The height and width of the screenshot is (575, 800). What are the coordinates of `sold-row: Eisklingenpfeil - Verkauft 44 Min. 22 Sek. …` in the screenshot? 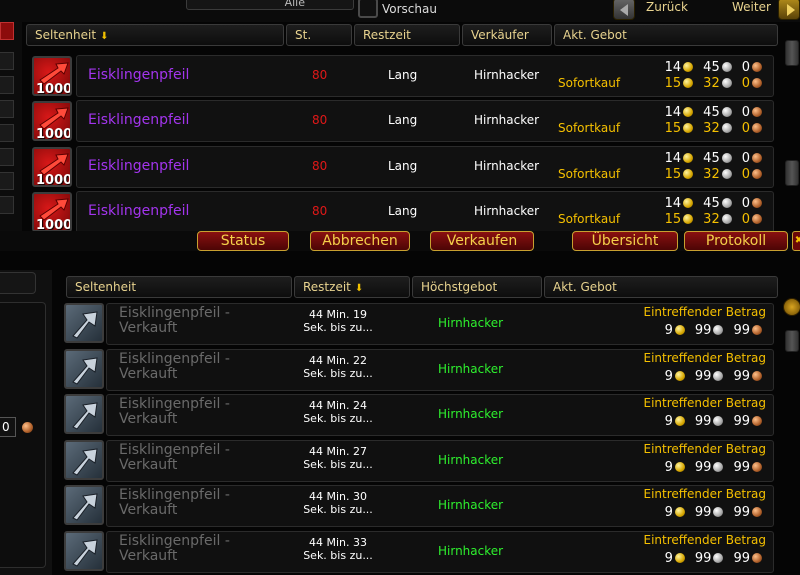 It's located at (418, 370).